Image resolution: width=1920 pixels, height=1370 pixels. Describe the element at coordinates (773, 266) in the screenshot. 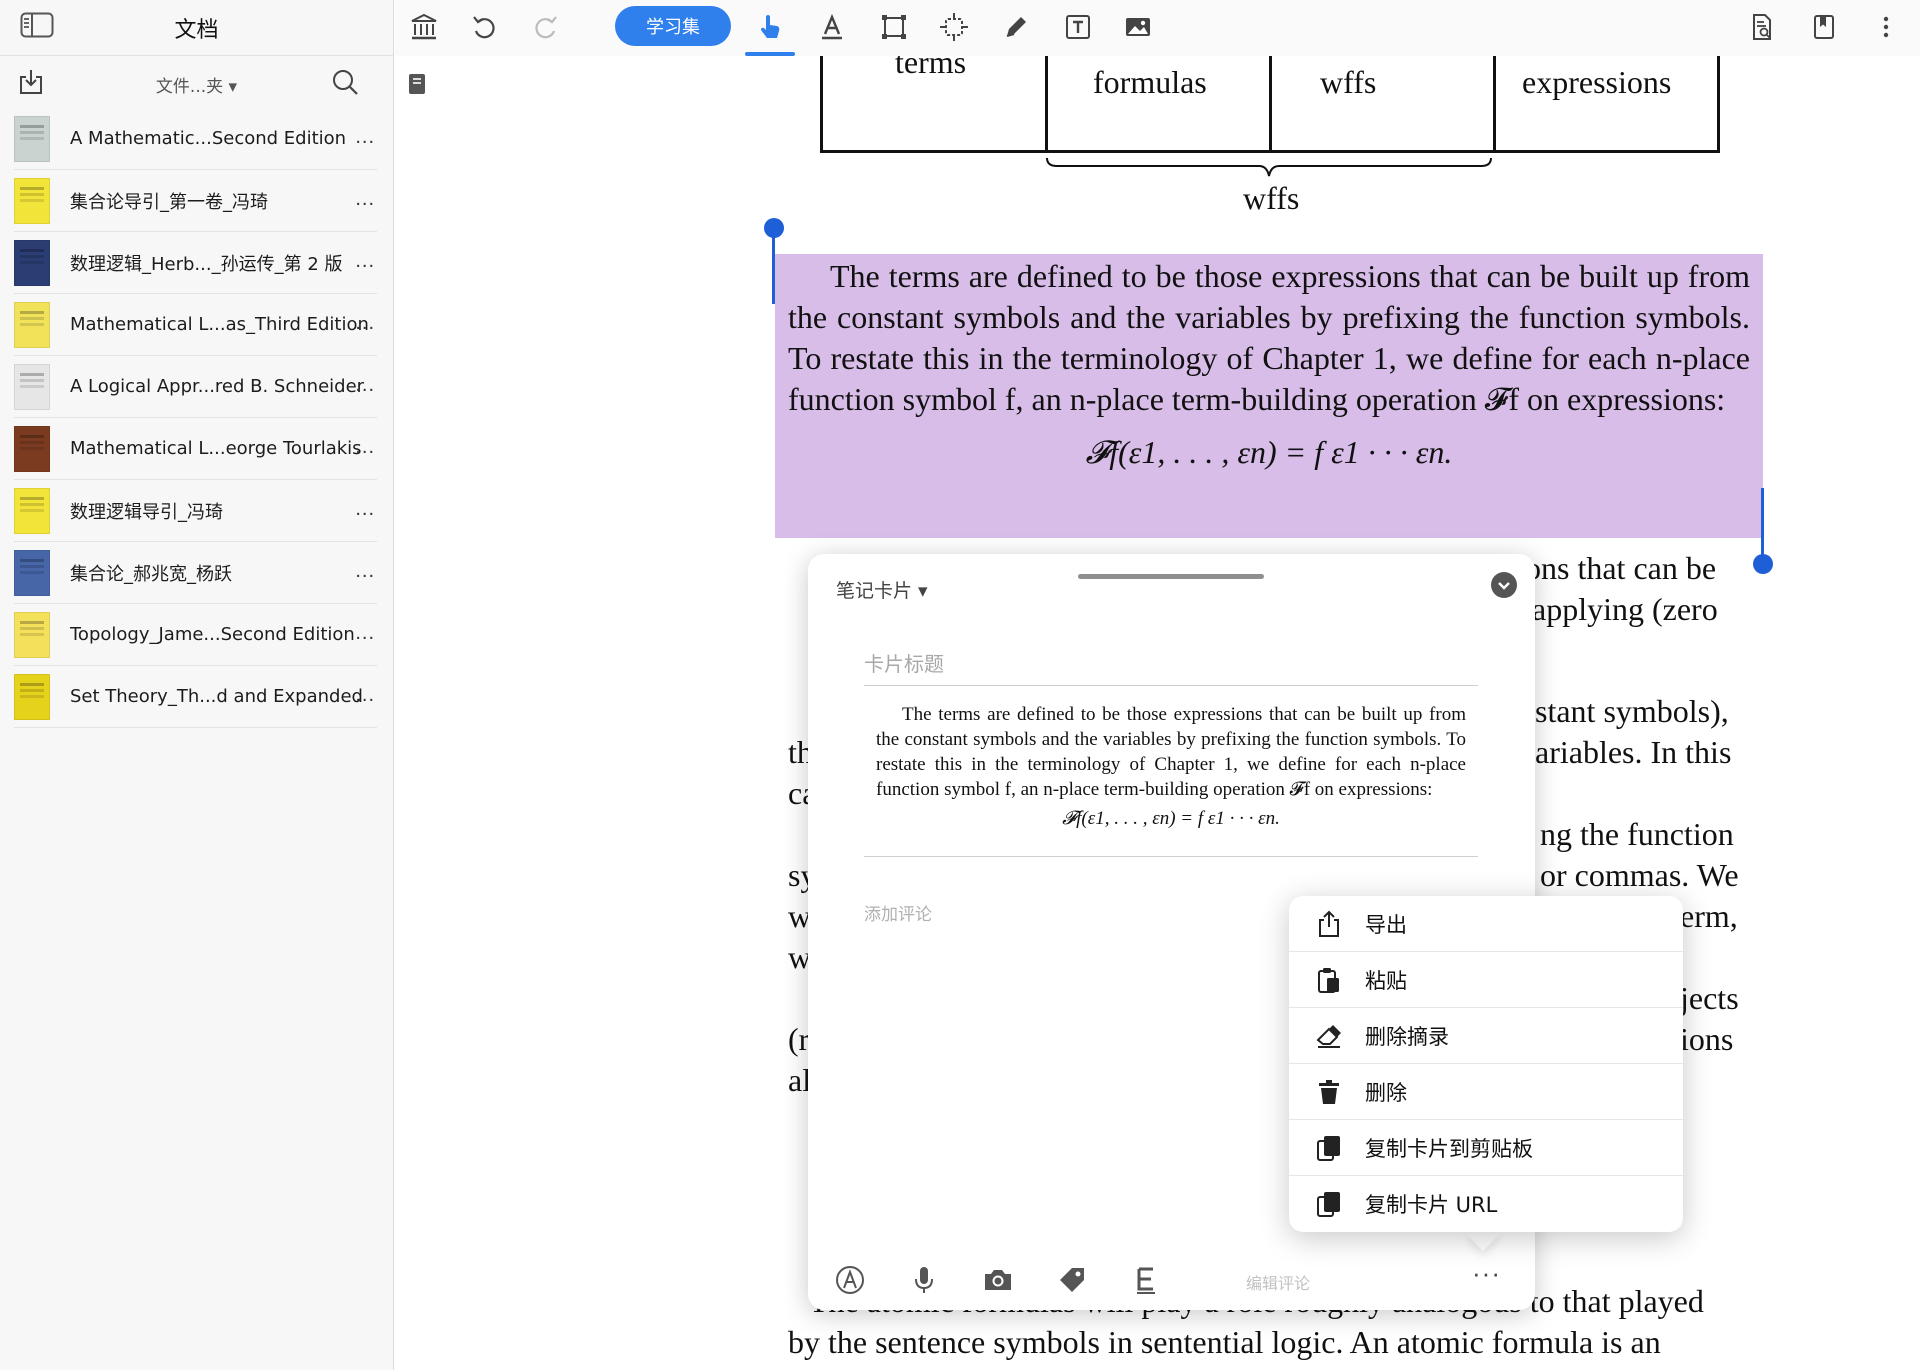

I see `selection-start-line` at that location.